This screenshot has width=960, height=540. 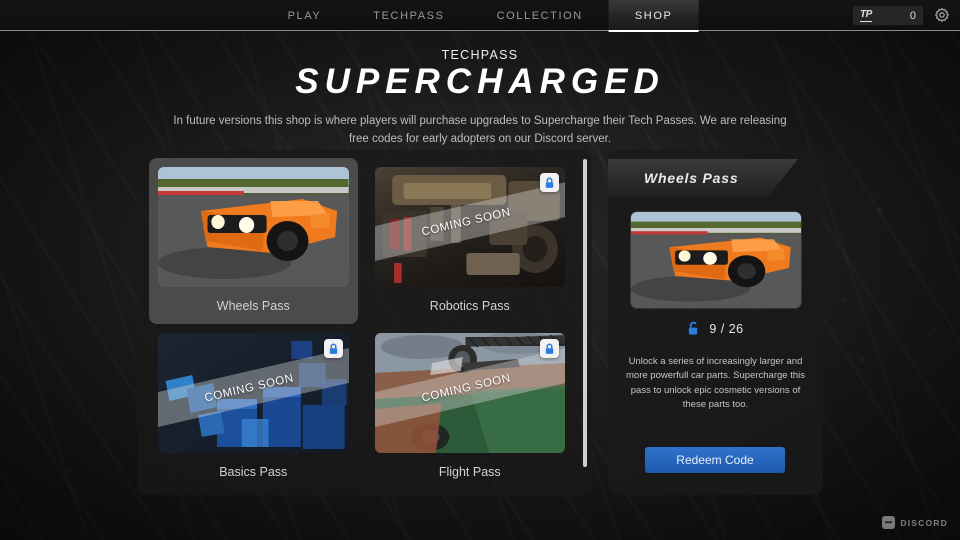 I want to click on detail-title: Wheels Pass, so click(x=691, y=178).